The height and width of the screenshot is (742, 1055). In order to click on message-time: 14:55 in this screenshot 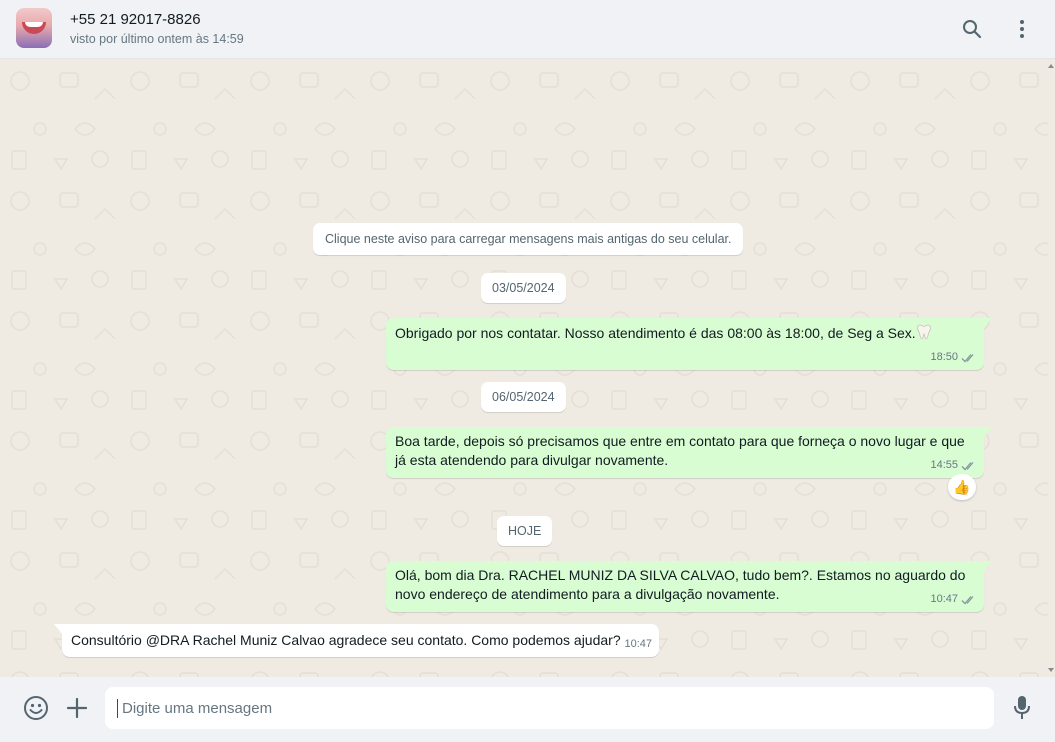, I will do `click(944, 465)`.